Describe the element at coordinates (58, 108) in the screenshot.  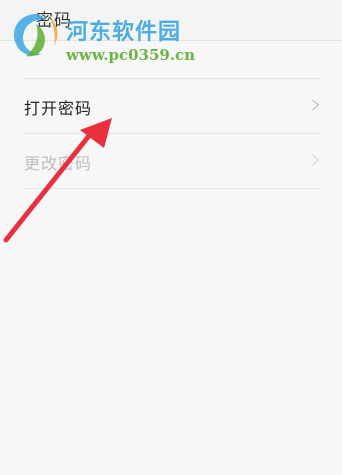
I see `open-password-label: 打开密码` at that location.